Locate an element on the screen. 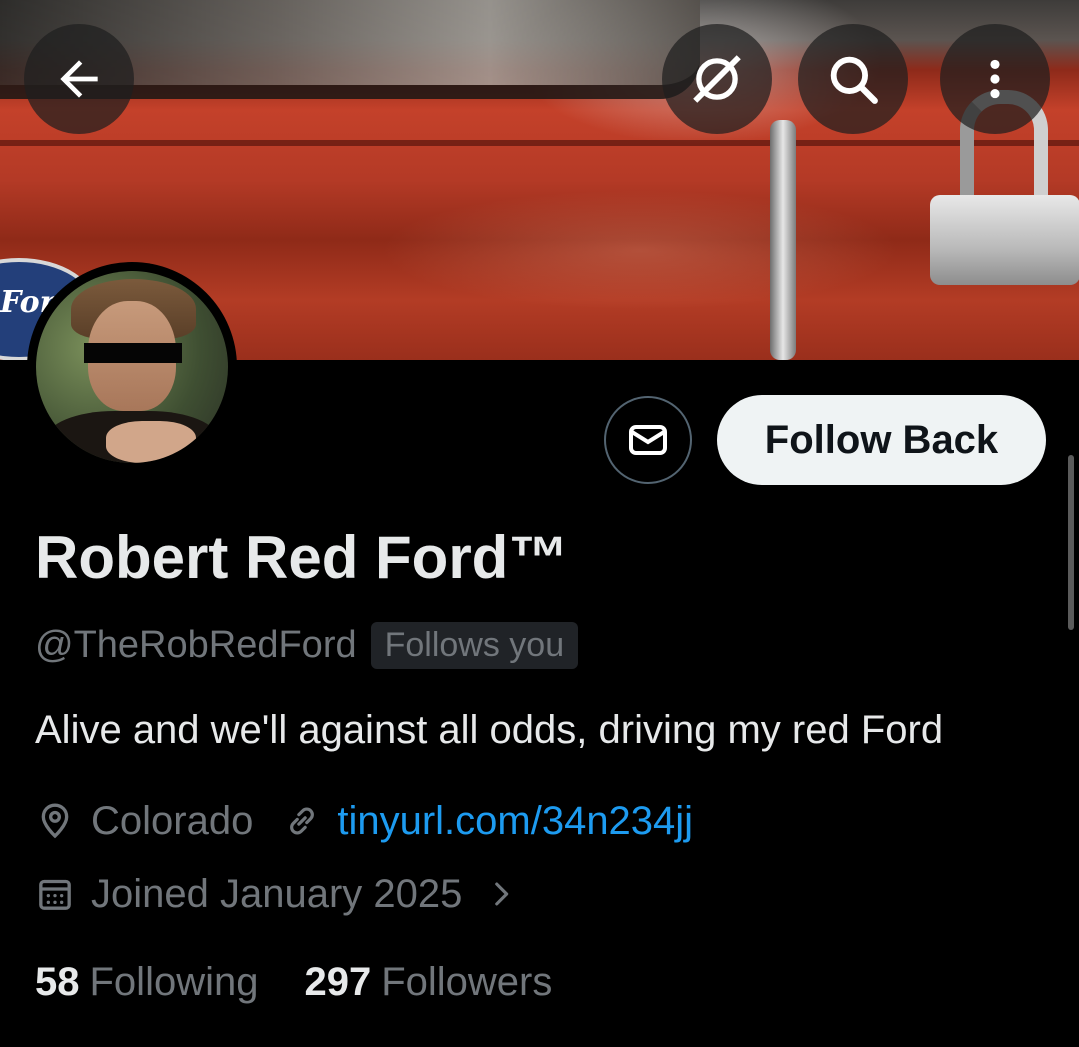 This screenshot has height=1047, width=1079. banner-mirror-arm is located at coordinates (783, 240).